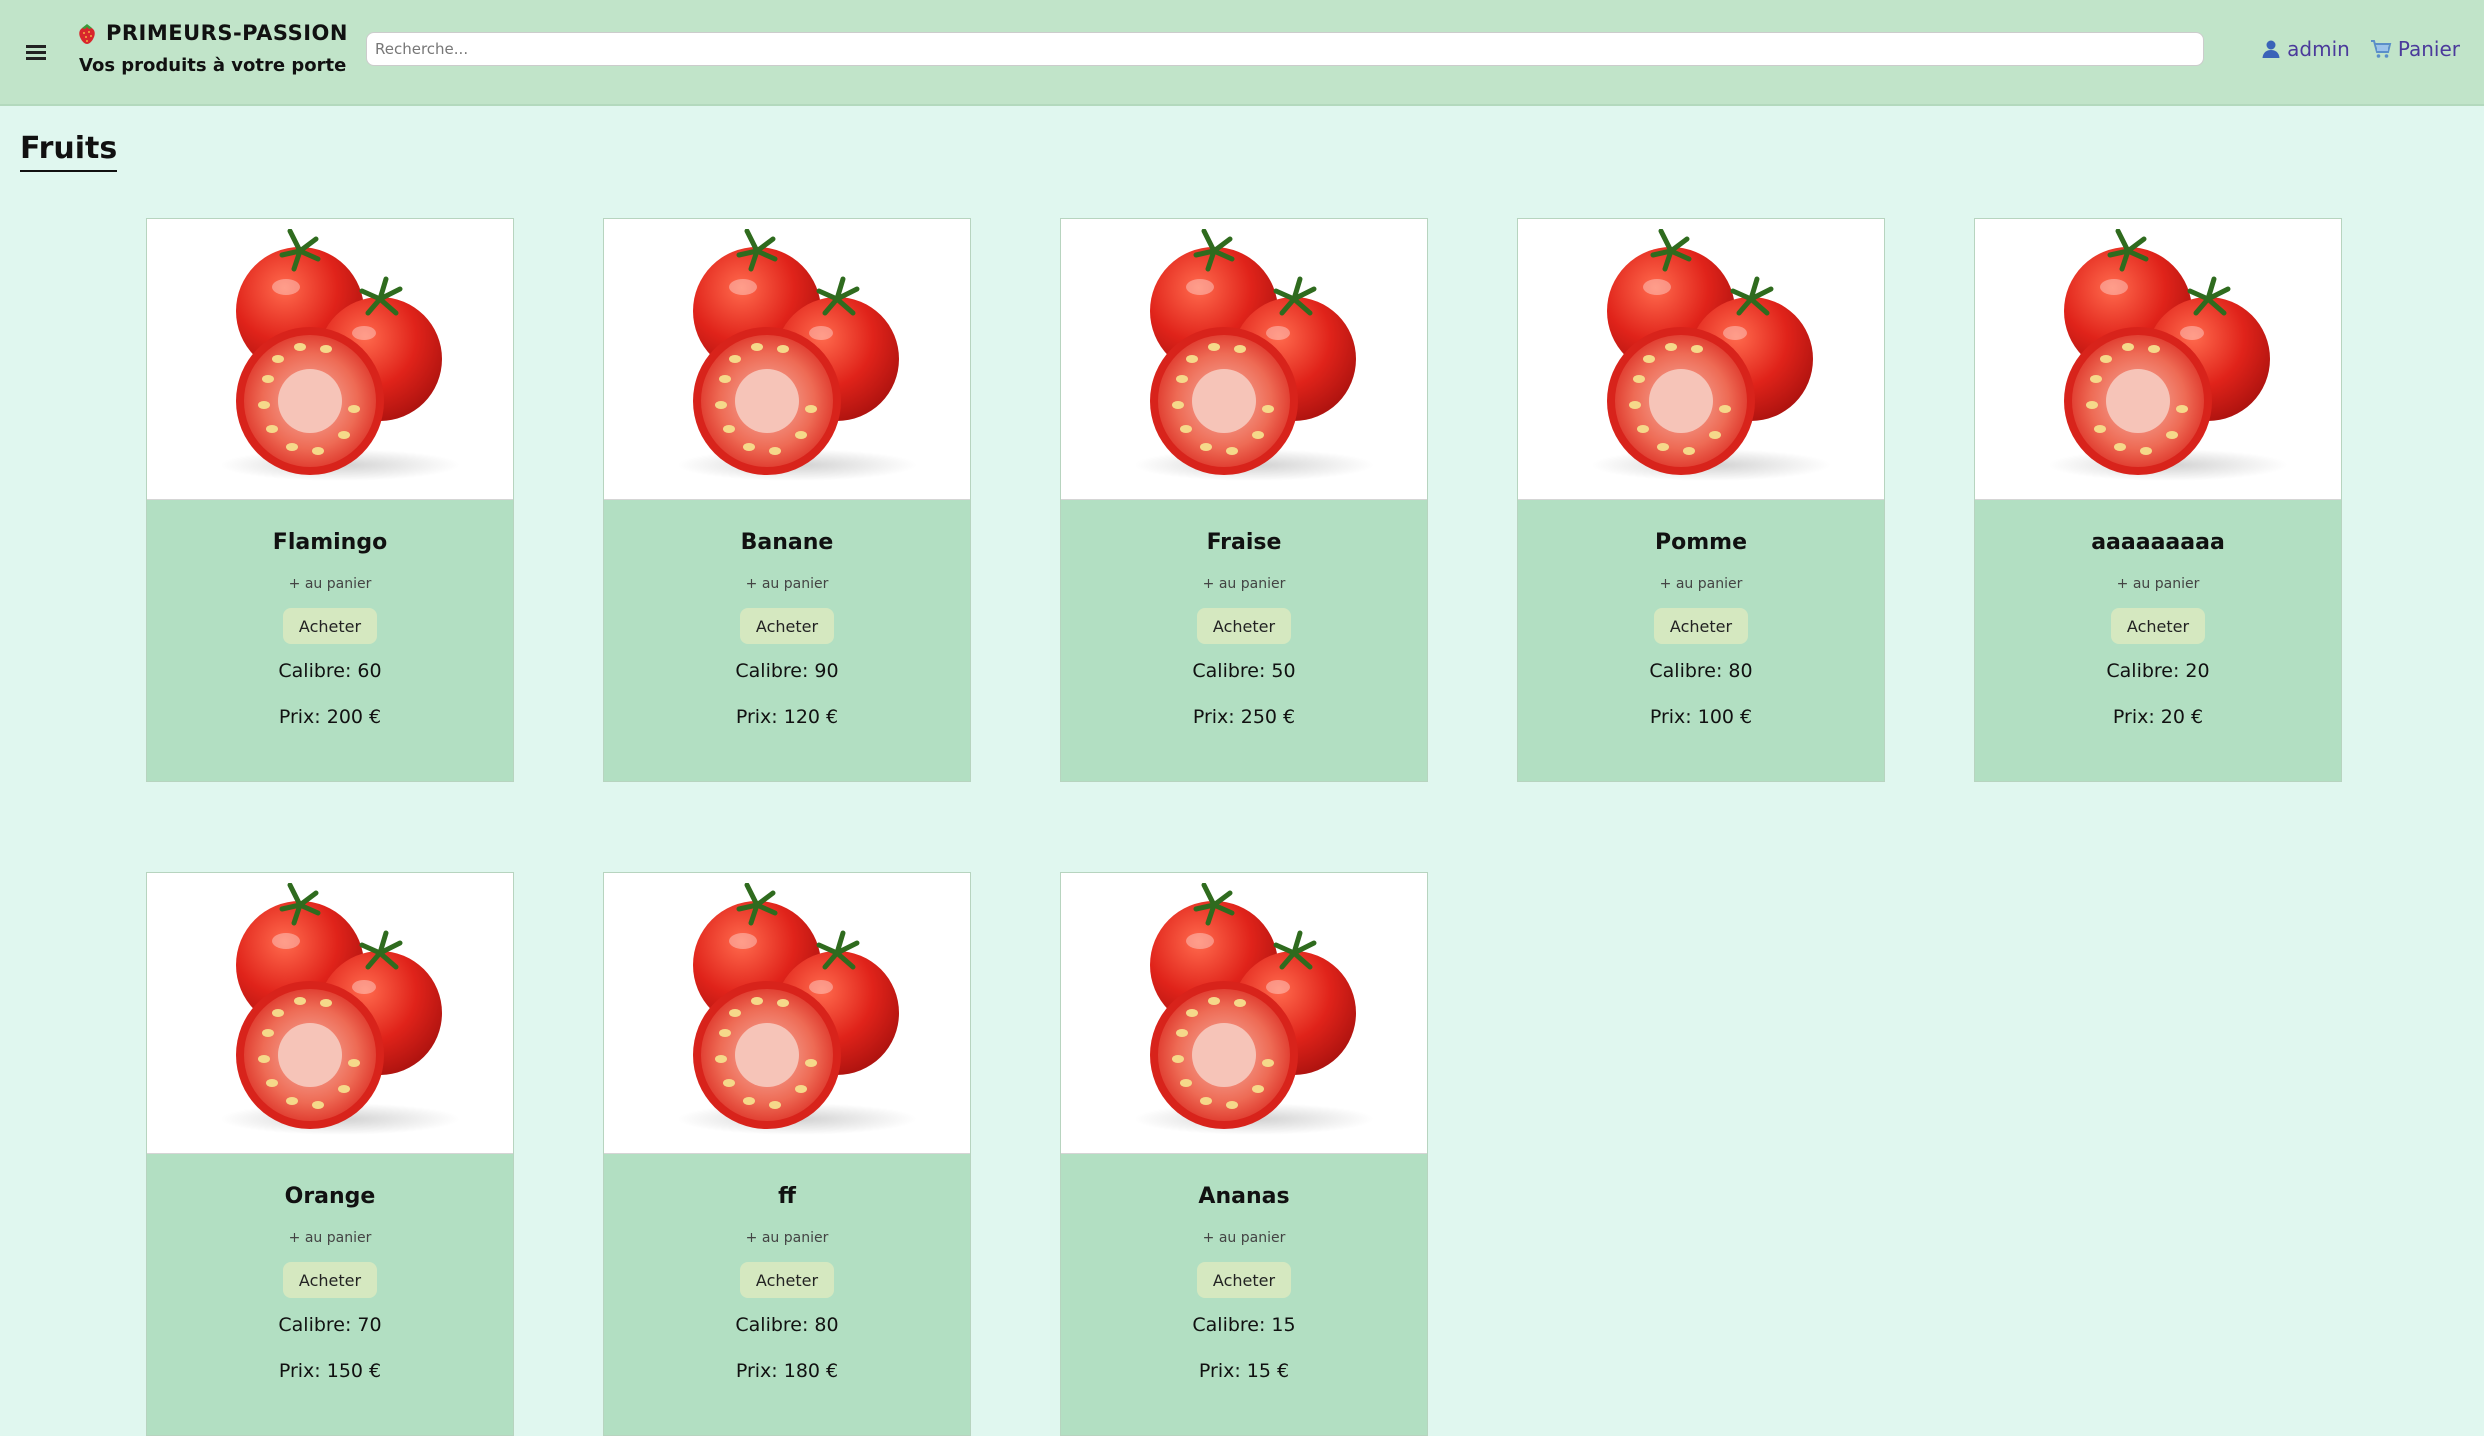 This screenshot has height=1436, width=2484. I want to click on product-name: Fraise, so click(1244, 542).